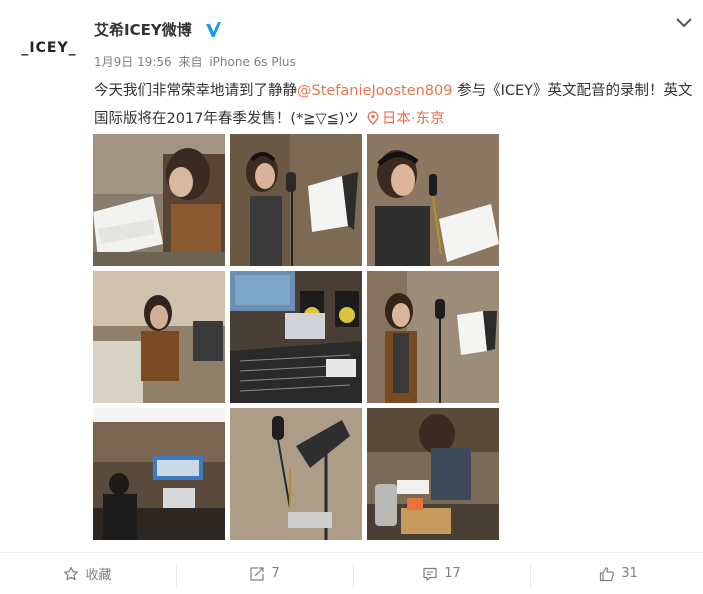  What do you see at coordinates (133, 62) in the screenshot?
I see `post-date: 1月9日 19:56` at bounding box center [133, 62].